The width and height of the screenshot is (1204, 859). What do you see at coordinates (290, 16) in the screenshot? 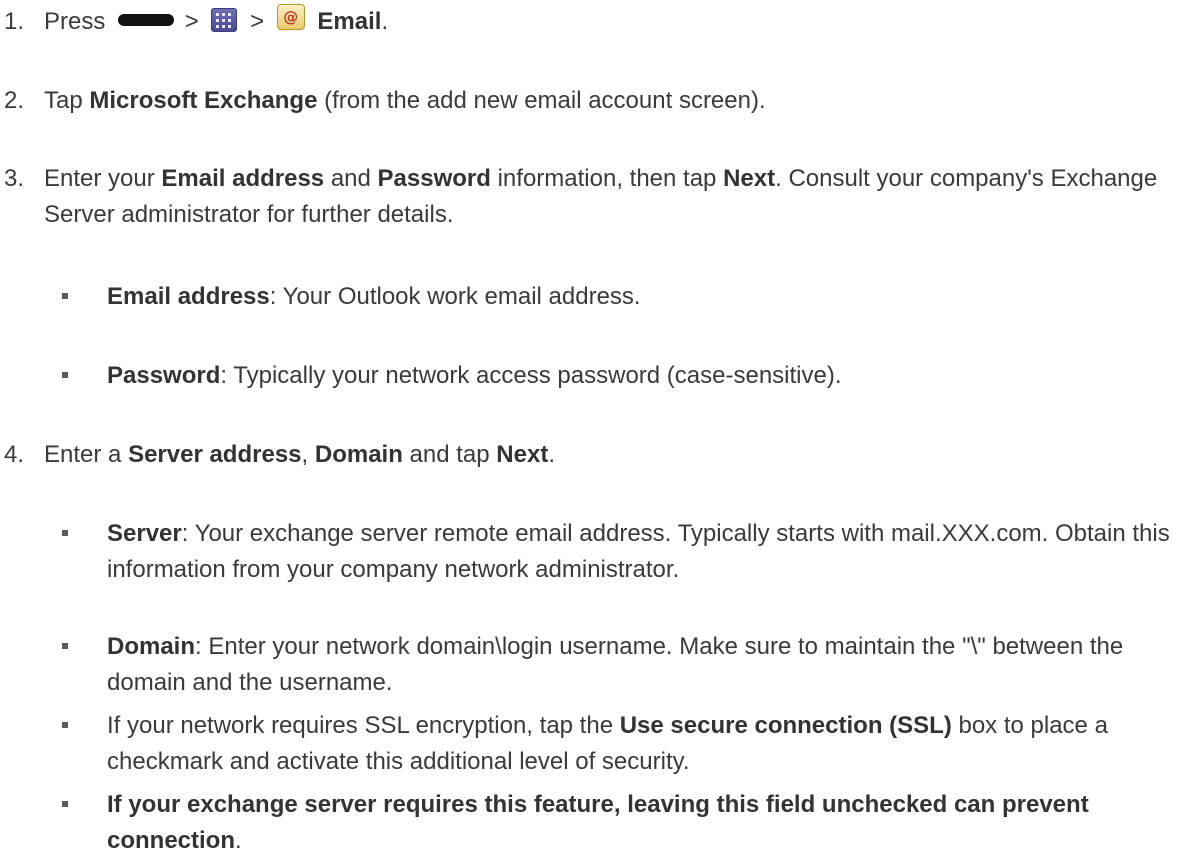
I see `email-app-icon: @` at bounding box center [290, 16].